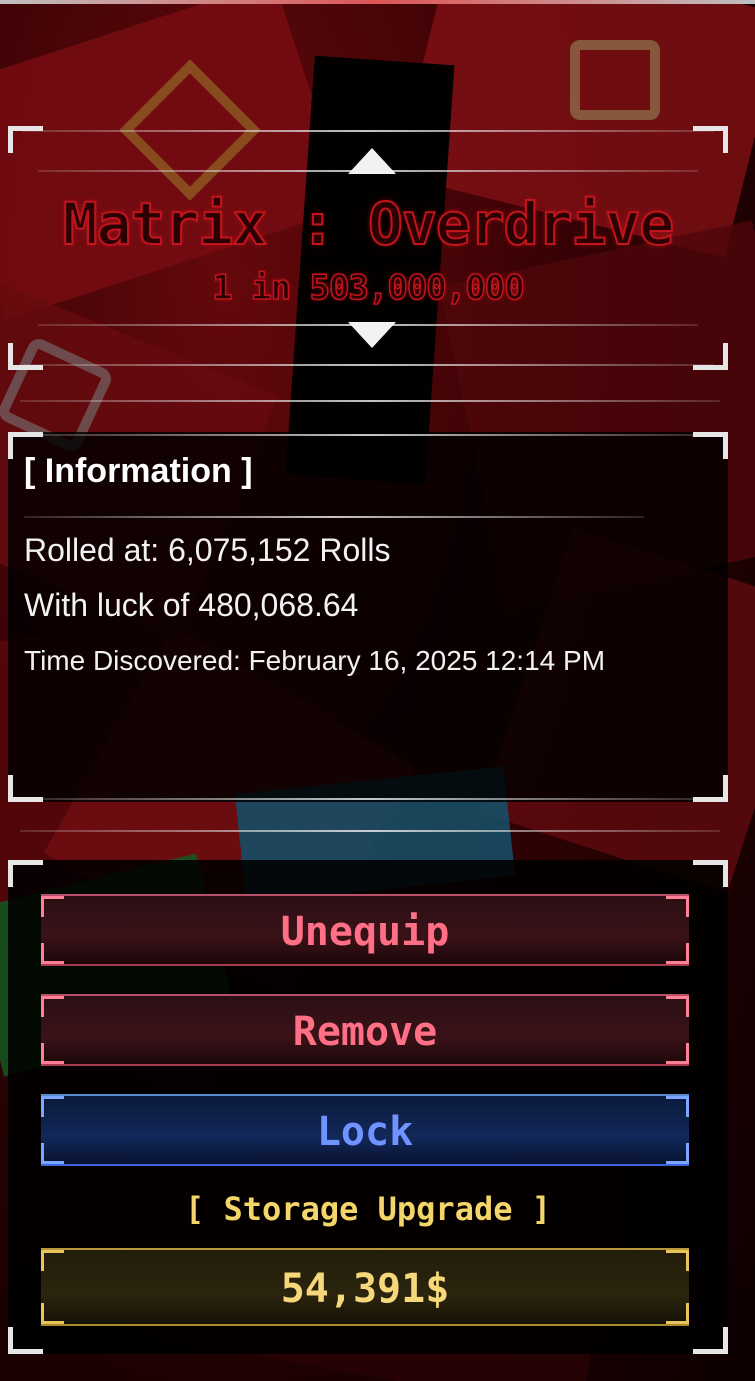 This screenshot has height=1381, width=755. I want to click on remove-button: Remove, so click(365, 1030).